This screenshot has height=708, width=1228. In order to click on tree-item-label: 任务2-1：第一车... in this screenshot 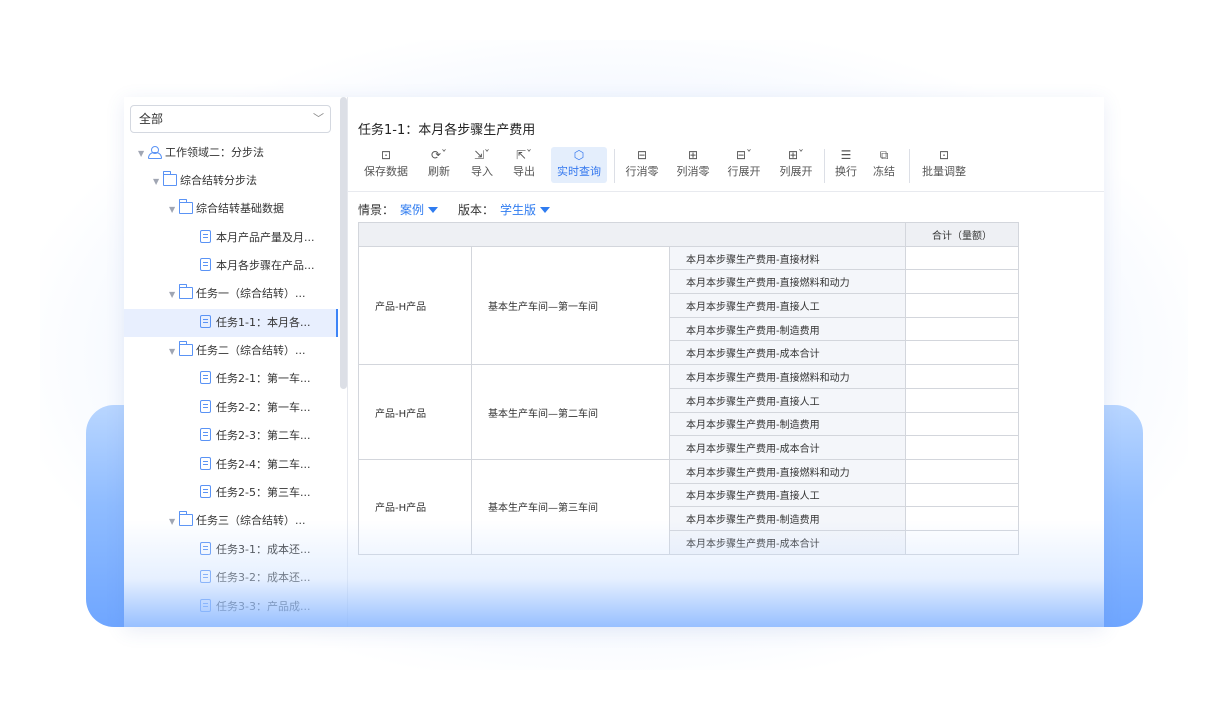, I will do `click(263, 378)`.